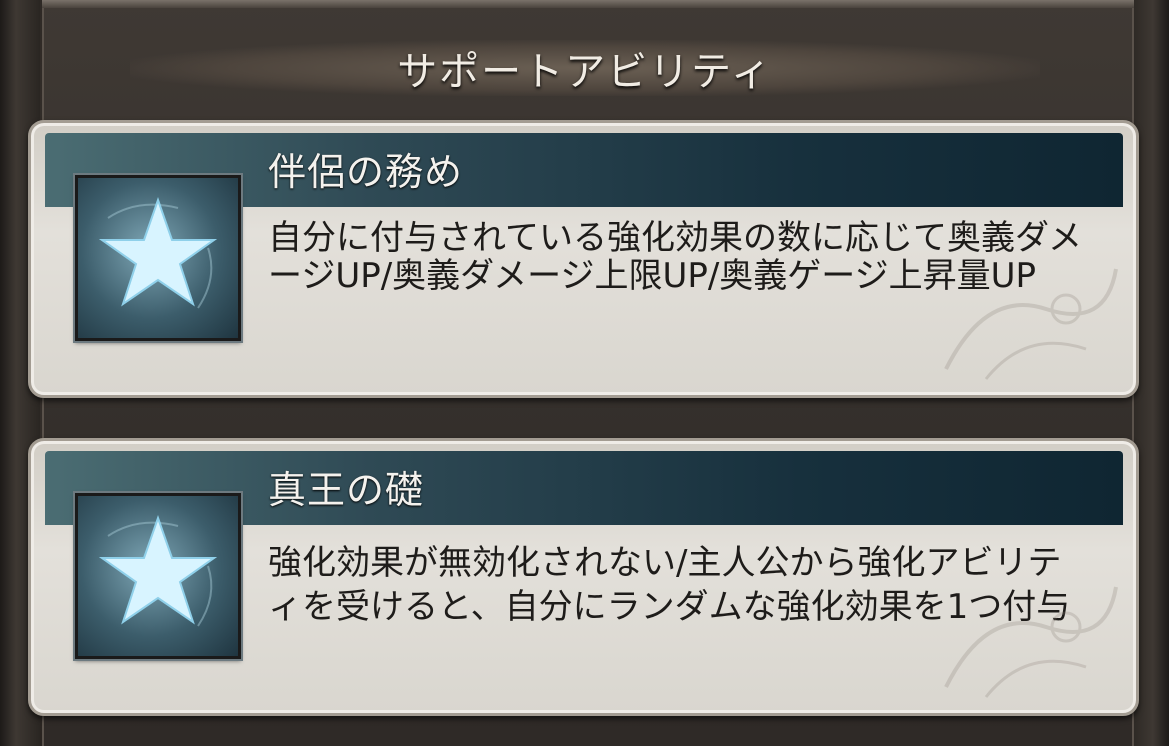 The height and width of the screenshot is (746, 1169). I want to click on top-divider, so click(588, 4).